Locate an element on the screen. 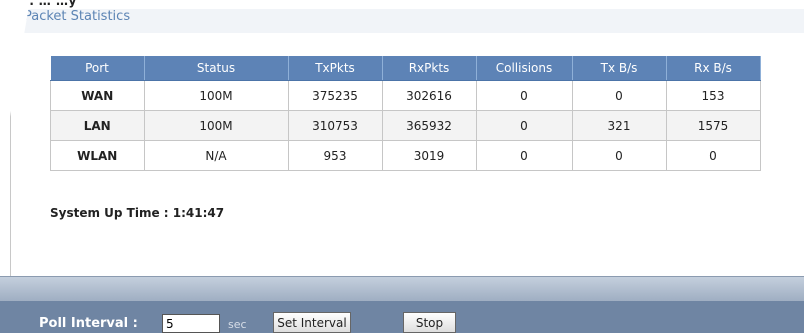 The image size is (804, 333). poll-interval-unit: sec is located at coordinates (237, 324).